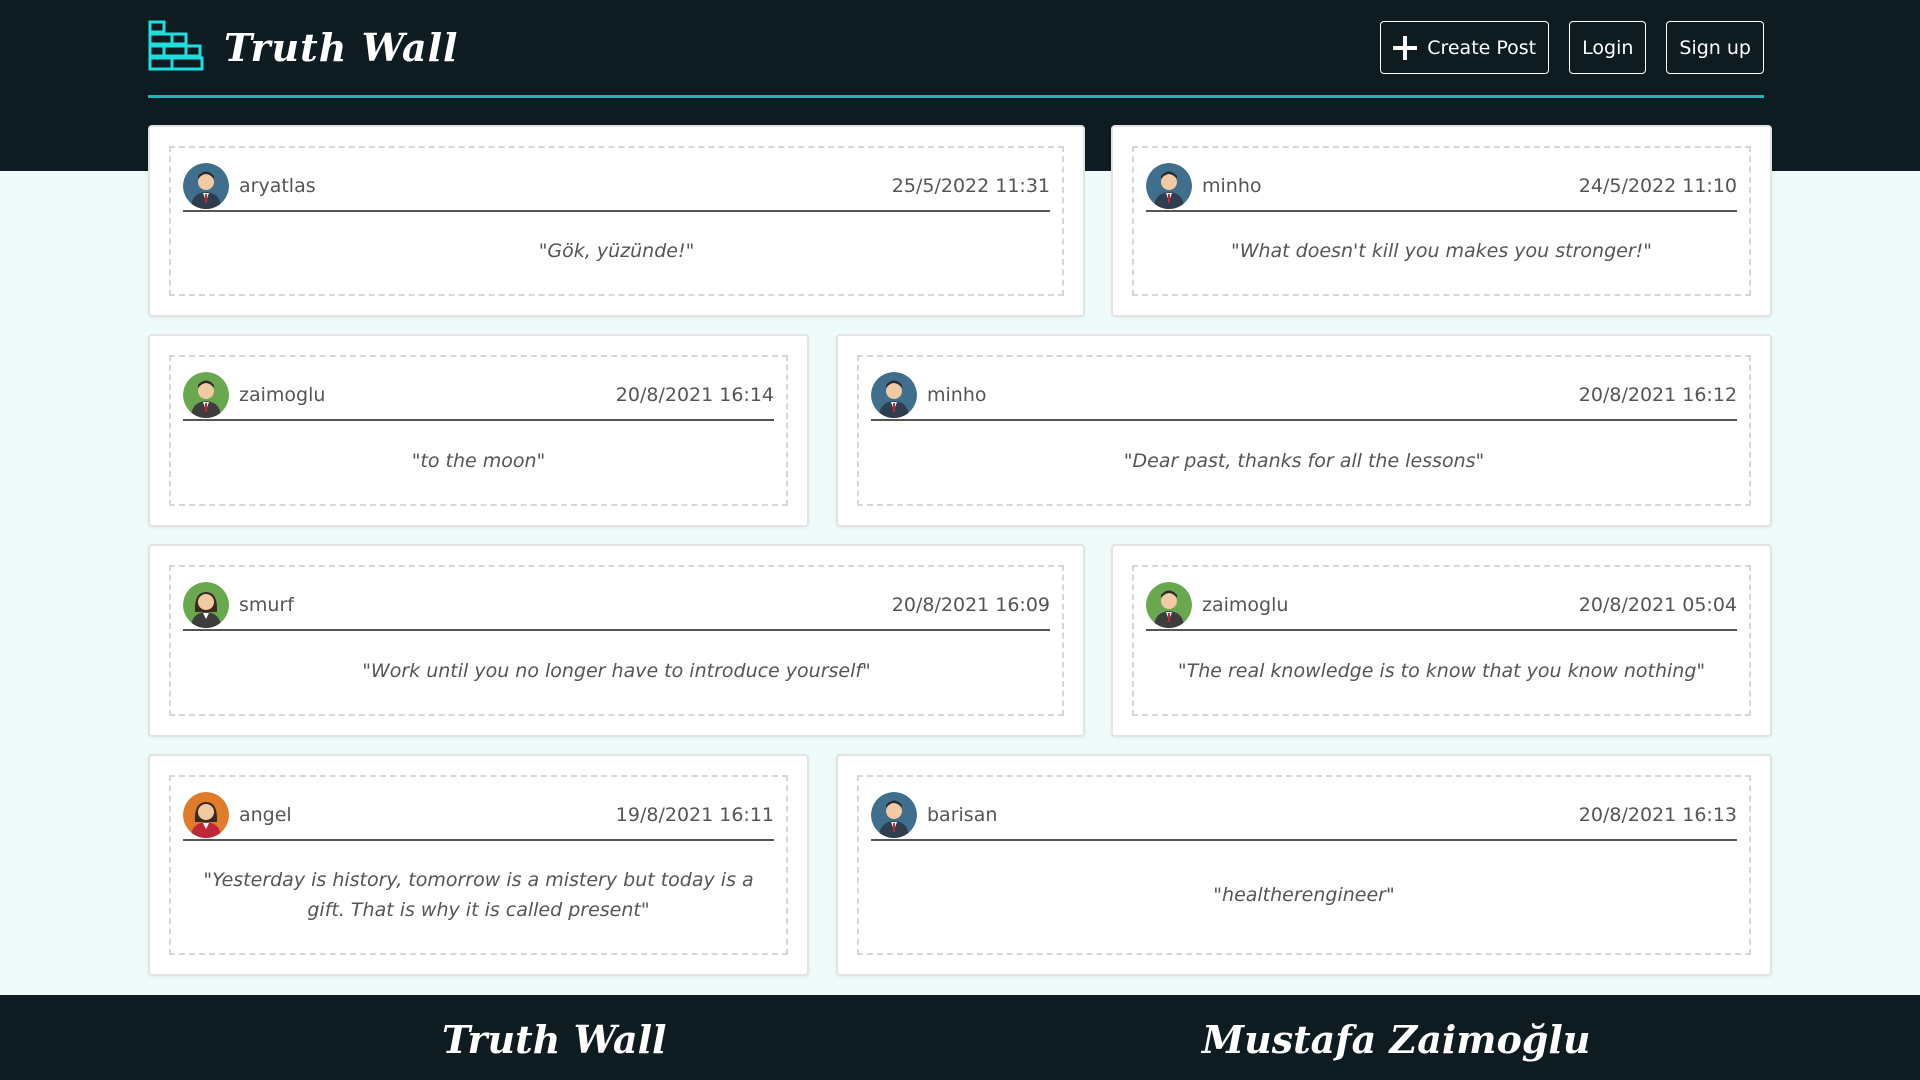 The image size is (1920, 1080). I want to click on post-date: 20/8/2021 16:12, so click(1657, 395).